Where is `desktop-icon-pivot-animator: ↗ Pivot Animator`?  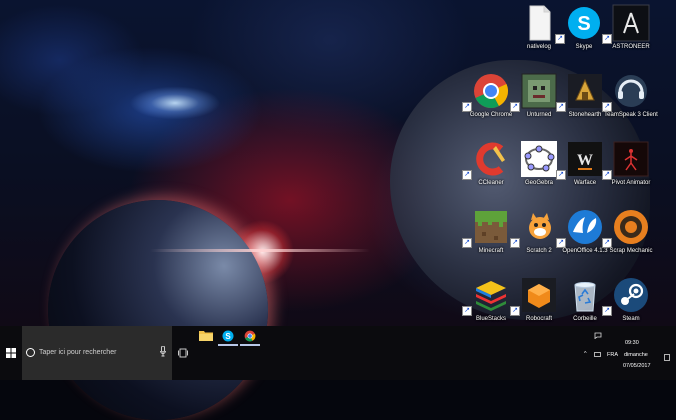
desktop-icon-pivot-animator: ↗ Pivot Animator is located at coordinates (629, 168).